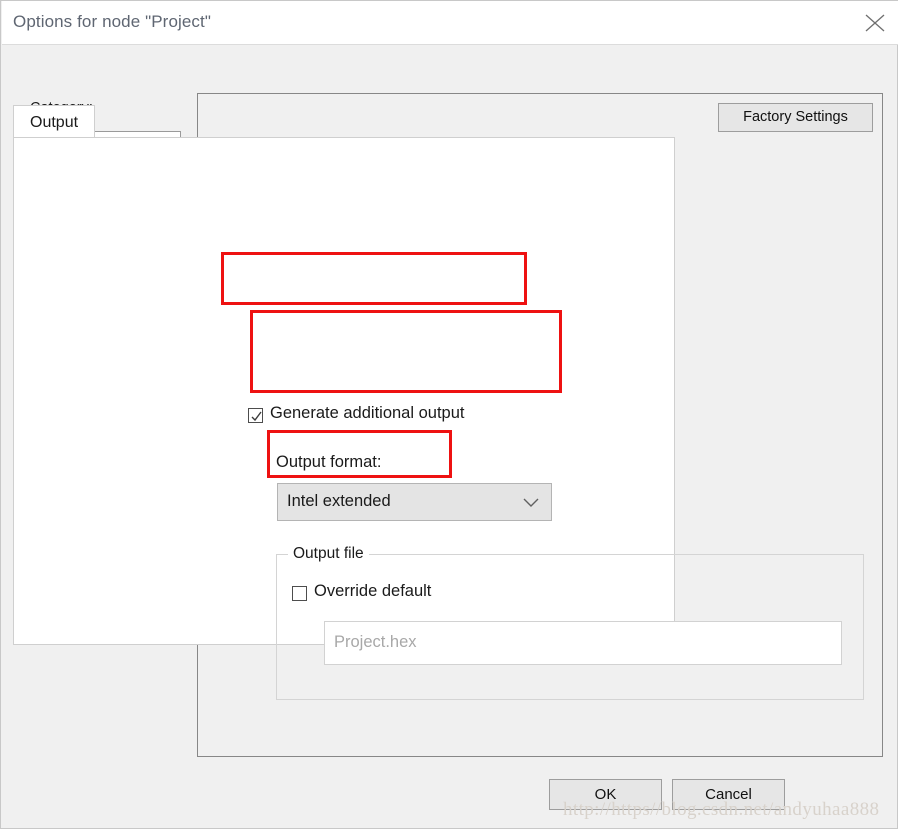  I want to click on generate-additional-output-label: Generate additional output, so click(367, 413).